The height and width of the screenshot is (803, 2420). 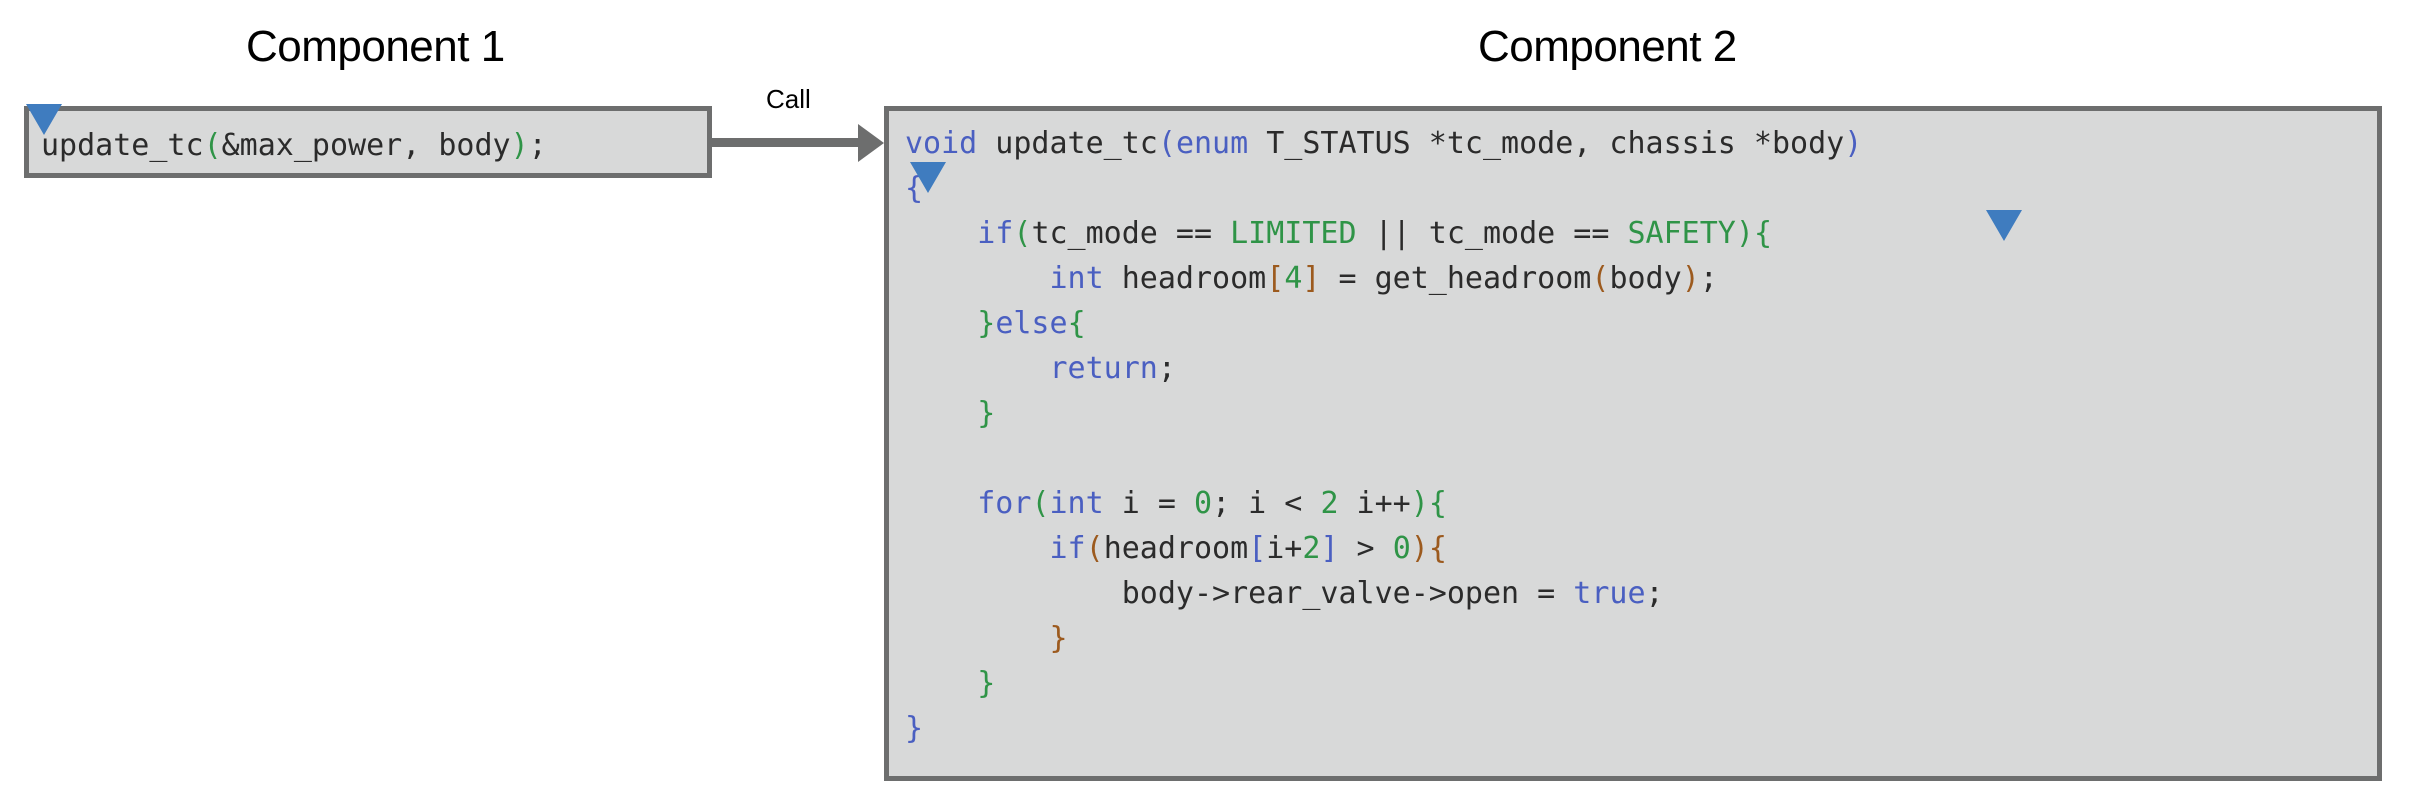 What do you see at coordinates (1266, 503) in the screenshot?
I see `code-sep-l9: ; i <` at bounding box center [1266, 503].